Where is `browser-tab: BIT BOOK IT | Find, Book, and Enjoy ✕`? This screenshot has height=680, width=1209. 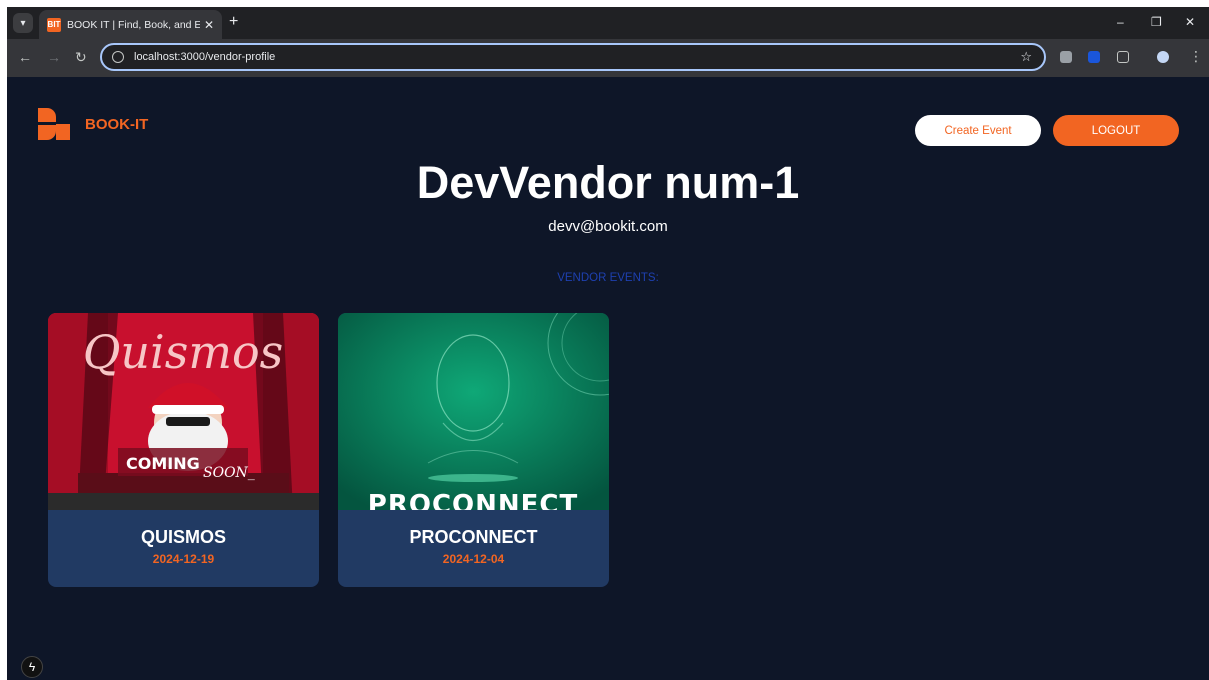
browser-tab: BIT BOOK IT | Find, Book, and Enjoy ✕ is located at coordinates (130, 24).